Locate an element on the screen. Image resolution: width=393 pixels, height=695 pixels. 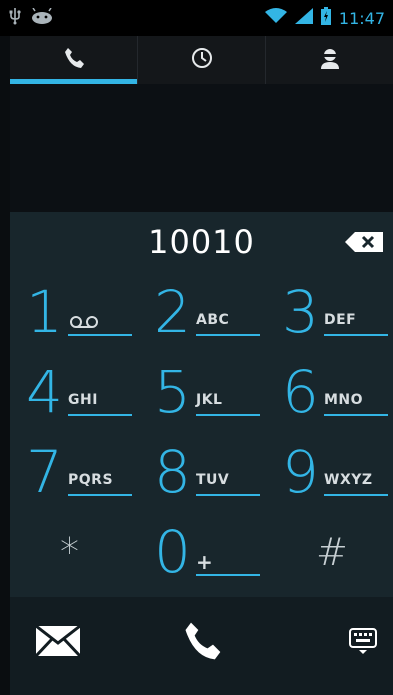
tab-call-log is located at coordinates (202, 60).